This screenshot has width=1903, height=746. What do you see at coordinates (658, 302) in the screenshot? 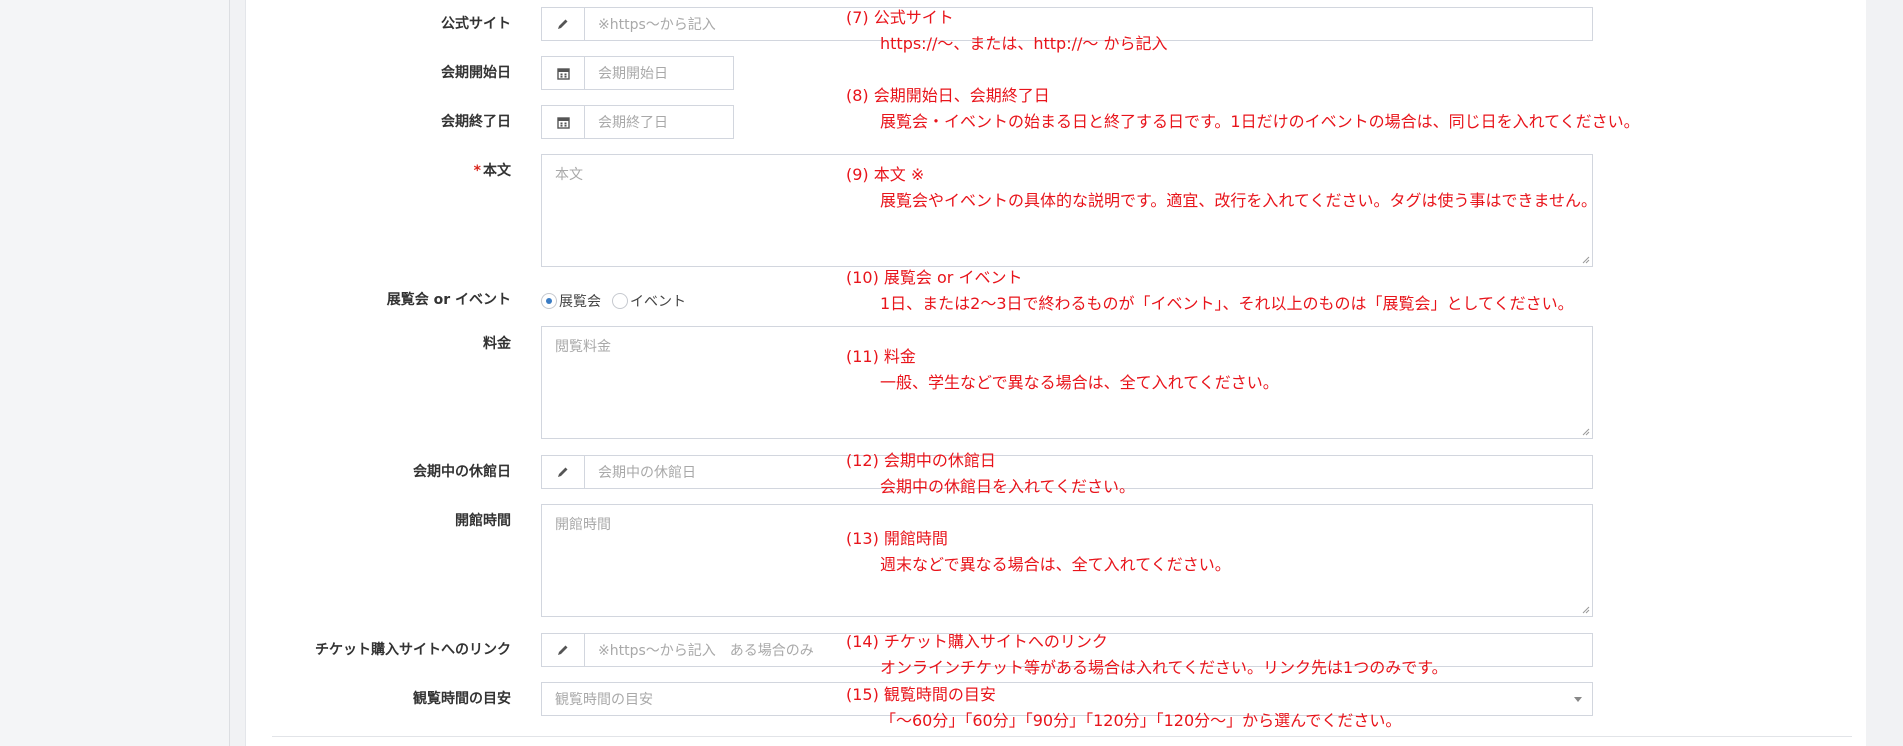
I see `radio-event-label: イベント` at bounding box center [658, 302].